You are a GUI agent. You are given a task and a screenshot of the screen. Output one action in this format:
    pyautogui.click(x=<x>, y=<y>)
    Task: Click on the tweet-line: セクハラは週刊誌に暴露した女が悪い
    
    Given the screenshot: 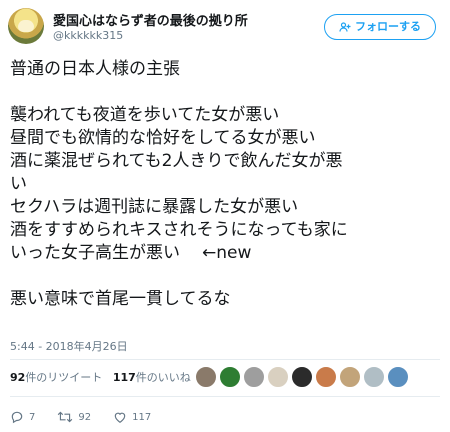 What is the action you would take?
    pyautogui.click(x=154, y=207)
    